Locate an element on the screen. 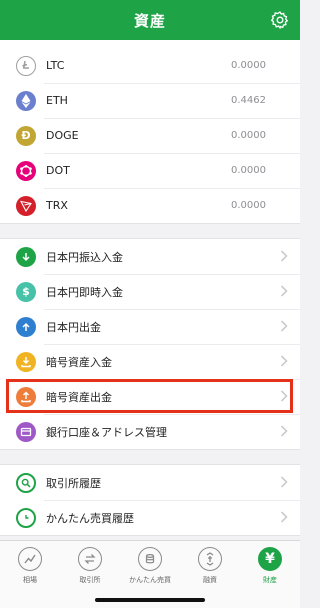  exchange-icon is located at coordinates (90, 559).